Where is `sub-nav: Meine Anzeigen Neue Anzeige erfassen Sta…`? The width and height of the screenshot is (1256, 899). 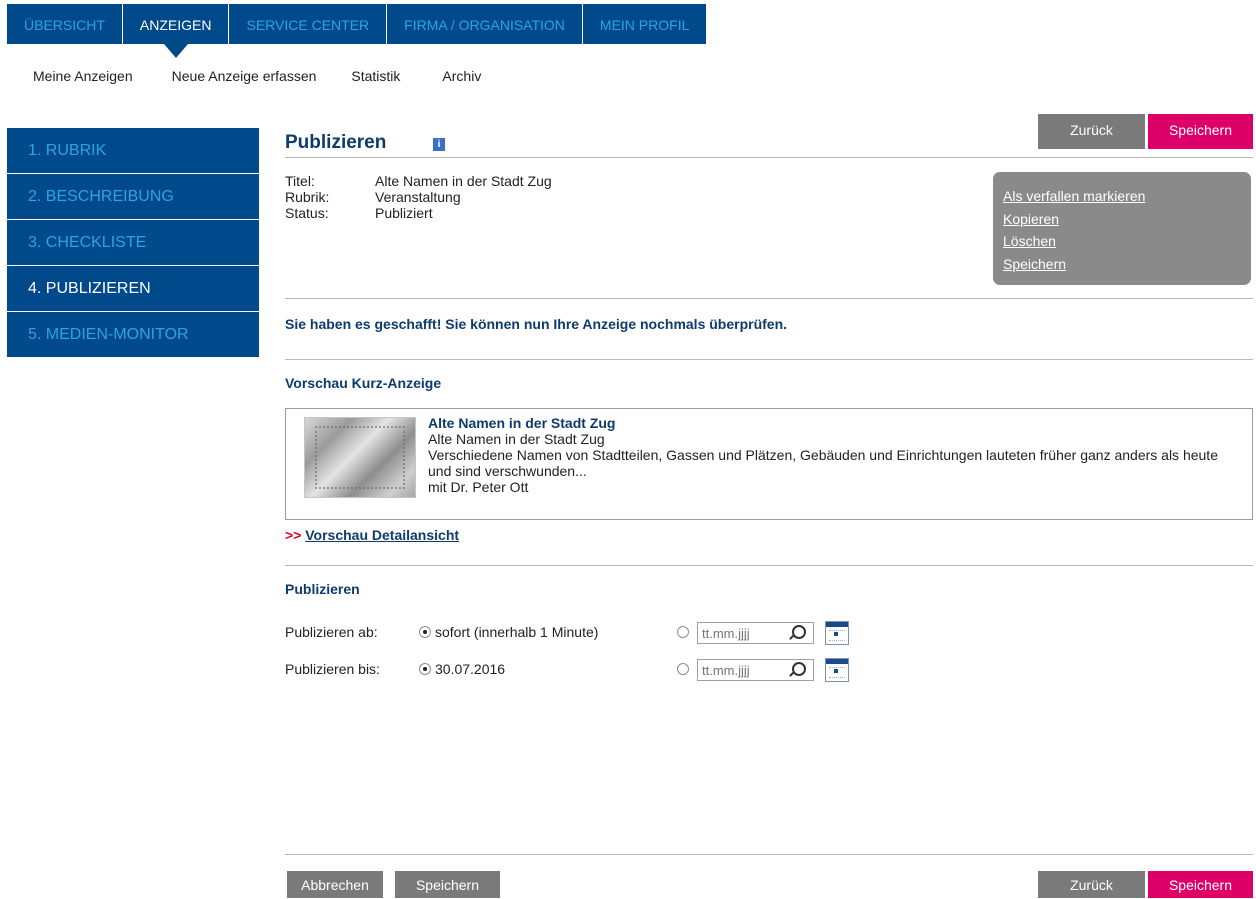
sub-nav: Meine Anzeigen Neue Anzeige erfassen Sta… is located at coordinates (257, 76).